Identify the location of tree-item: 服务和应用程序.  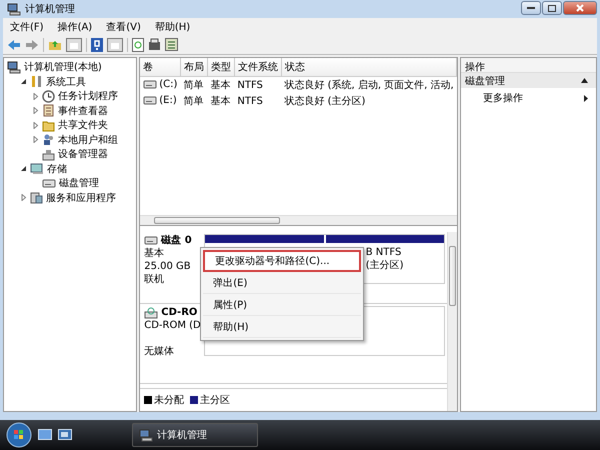
(81, 197).